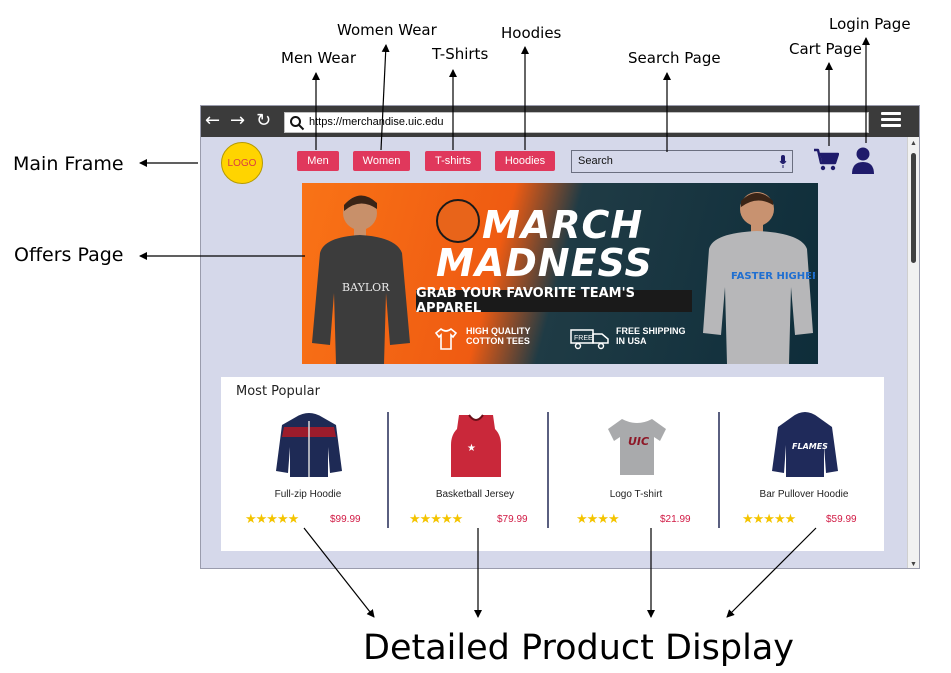 This screenshot has height=673, width=951. I want to click on banner-subtitle: GRAB YOUR FAVORITE TEAM'S APPAREL, so click(554, 301).